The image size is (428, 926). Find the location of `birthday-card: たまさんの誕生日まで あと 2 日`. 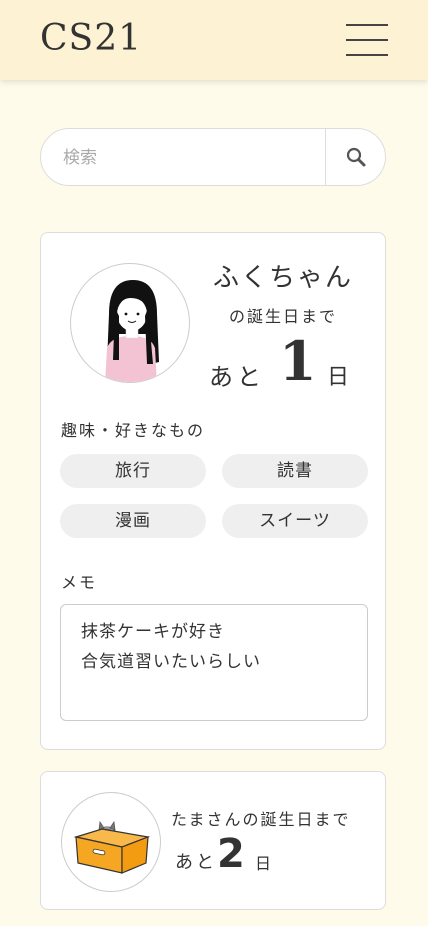

birthday-card: たまさんの誕生日まで あと 2 日 is located at coordinates (213, 840).